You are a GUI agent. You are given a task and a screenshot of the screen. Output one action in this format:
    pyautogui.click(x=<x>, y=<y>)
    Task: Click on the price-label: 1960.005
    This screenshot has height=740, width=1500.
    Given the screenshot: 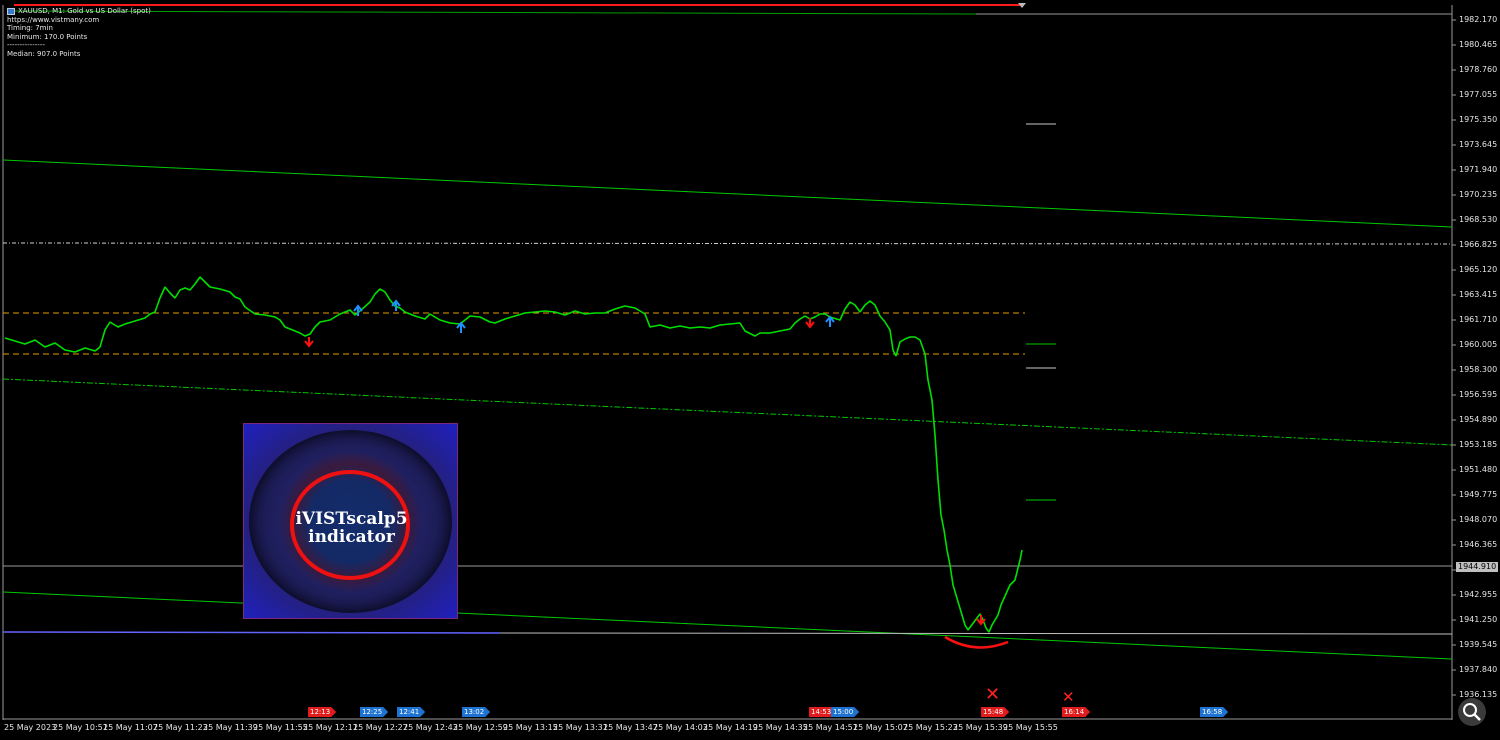 What is the action you would take?
    pyautogui.click(x=1478, y=344)
    